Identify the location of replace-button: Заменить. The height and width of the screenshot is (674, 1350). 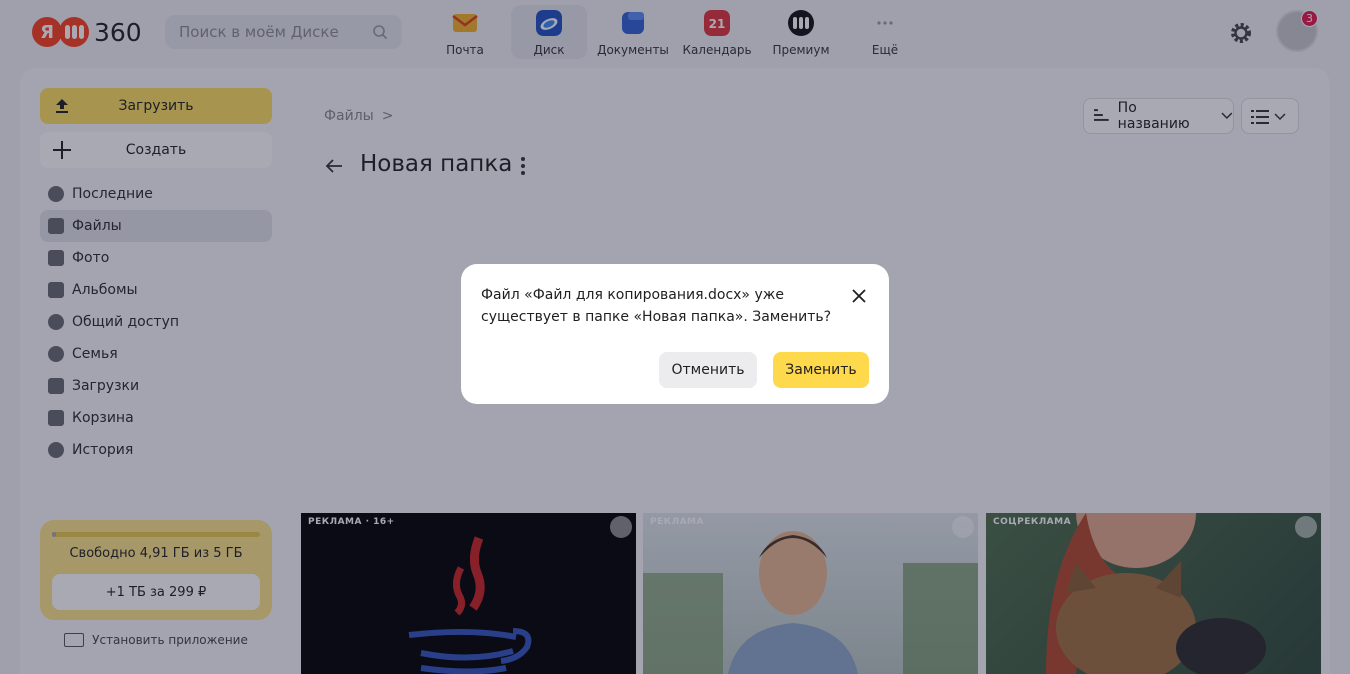
(821, 370).